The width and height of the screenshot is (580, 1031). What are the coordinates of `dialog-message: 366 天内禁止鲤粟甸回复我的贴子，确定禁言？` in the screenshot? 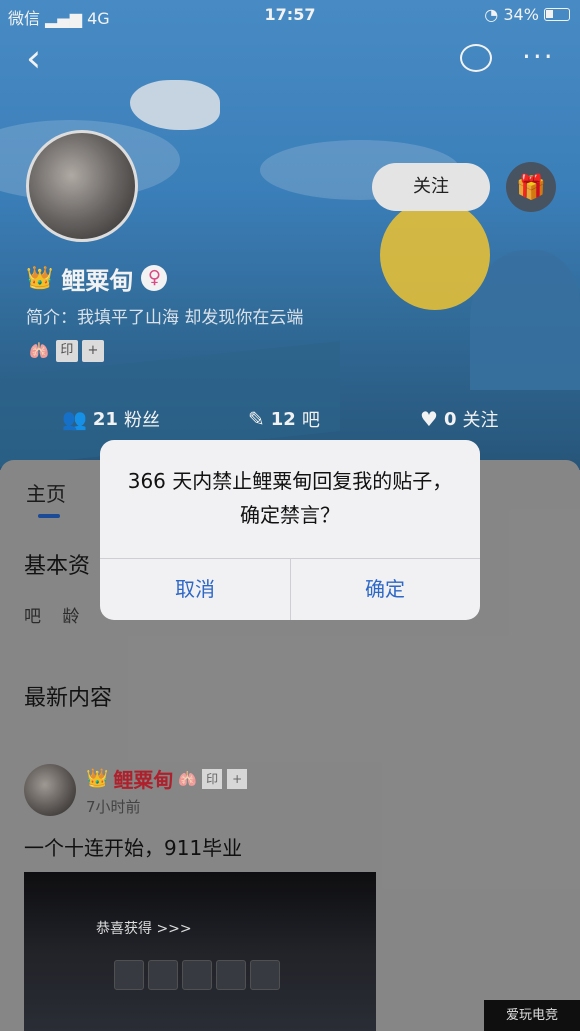 It's located at (290, 498).